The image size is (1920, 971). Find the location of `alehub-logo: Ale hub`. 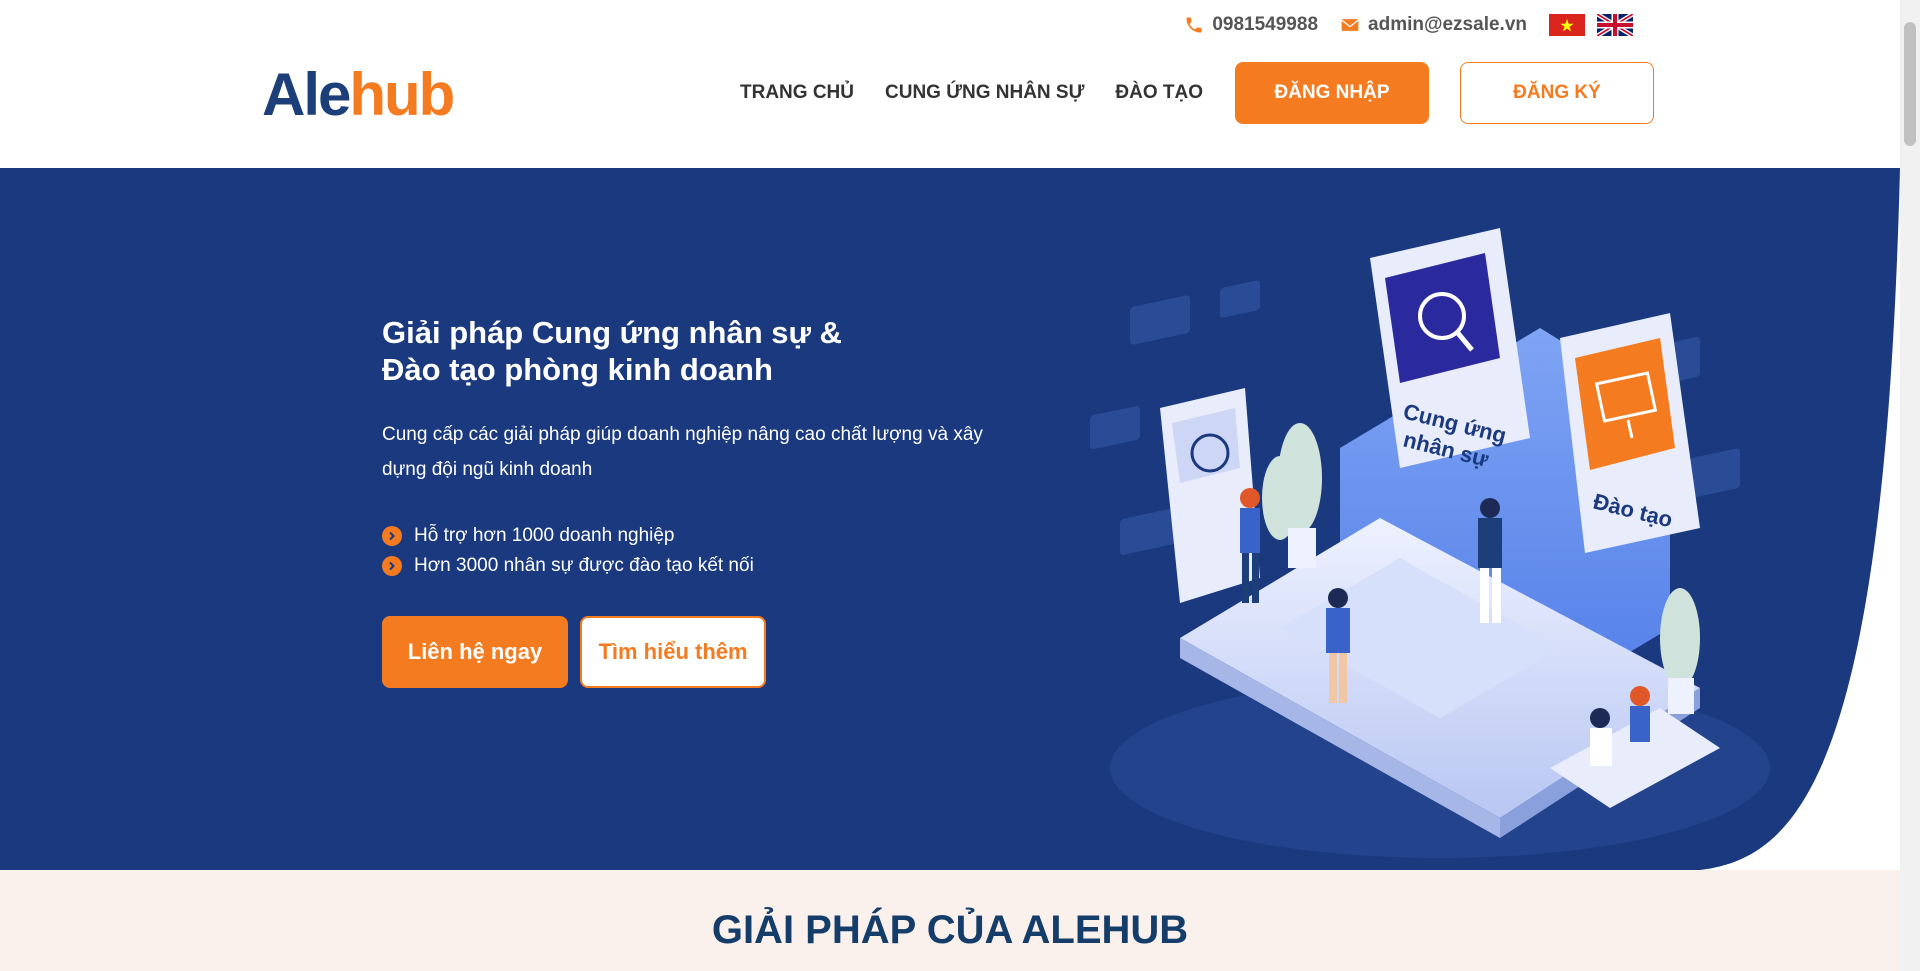

alehub-logo: Ale hub is located at coordinates (362, 94).